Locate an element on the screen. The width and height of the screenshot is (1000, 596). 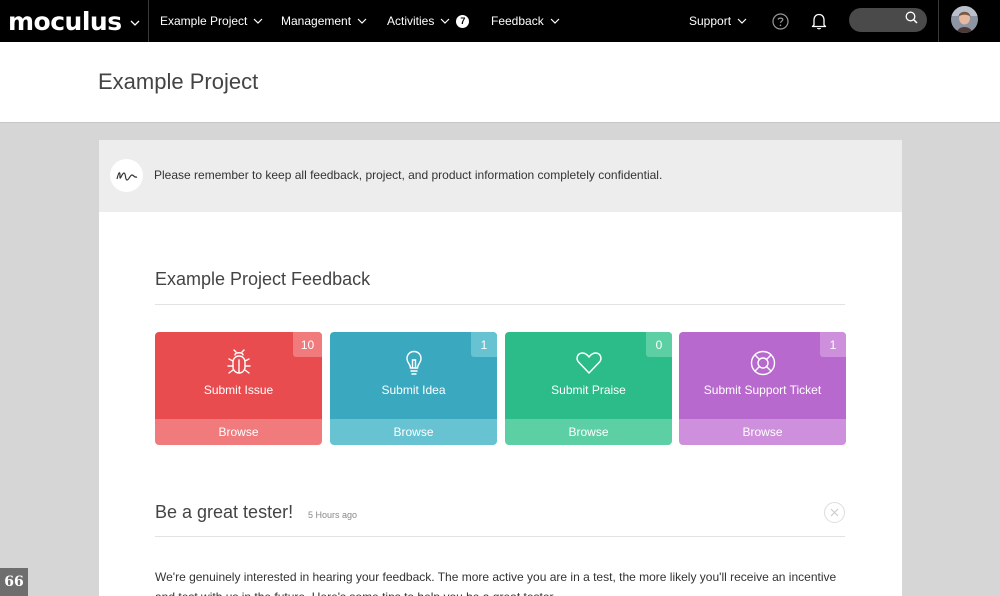
feedback-section-title: Example Project Feedback is located at coordinates (263, 279).